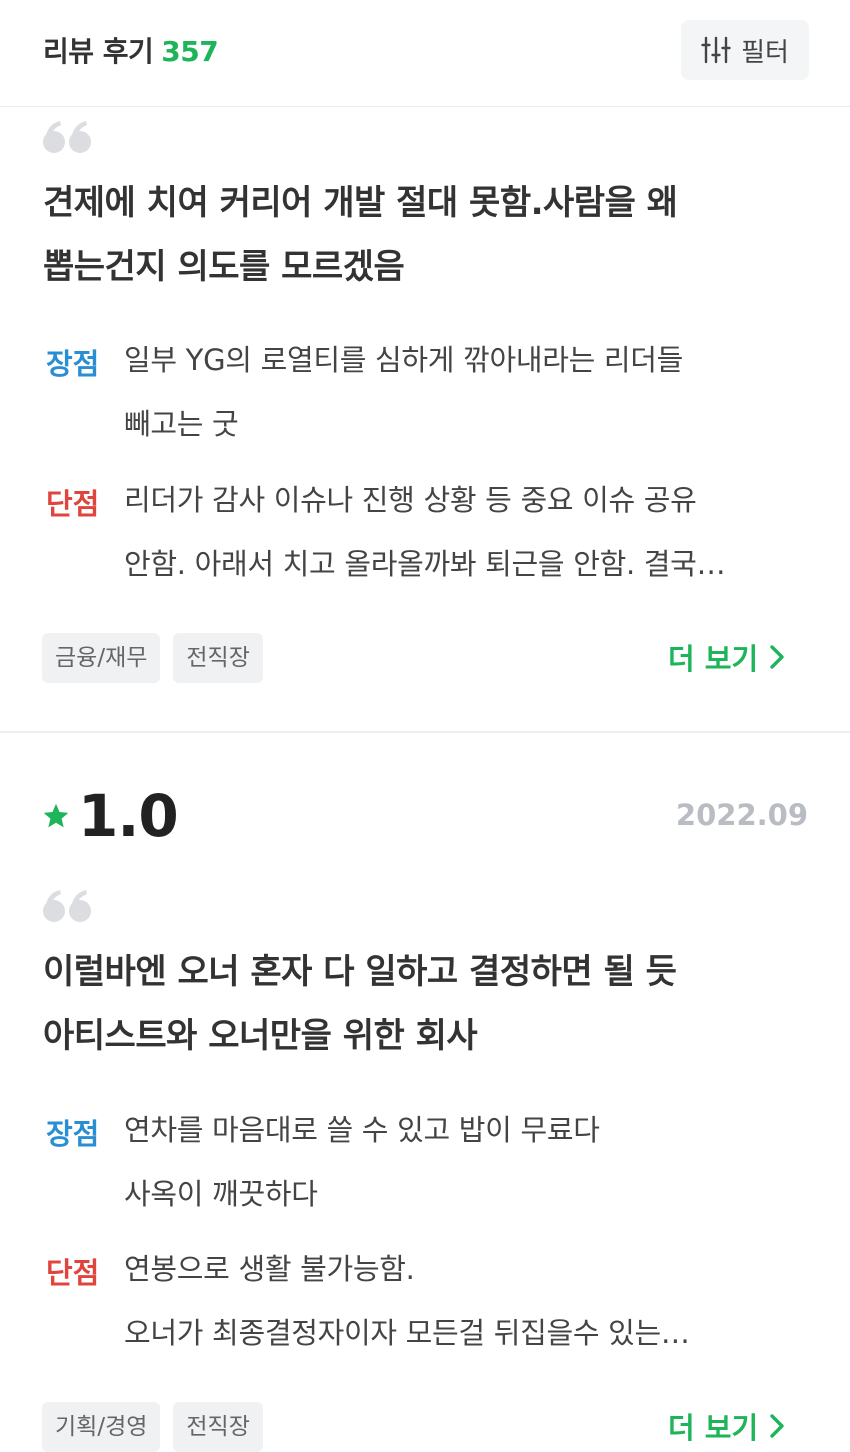 This screenshot has width=850, height=1452. What do you see at coordinates (716, 50) in the screenshot?
I see `sliders-icon` at bounding box center [716, 50].